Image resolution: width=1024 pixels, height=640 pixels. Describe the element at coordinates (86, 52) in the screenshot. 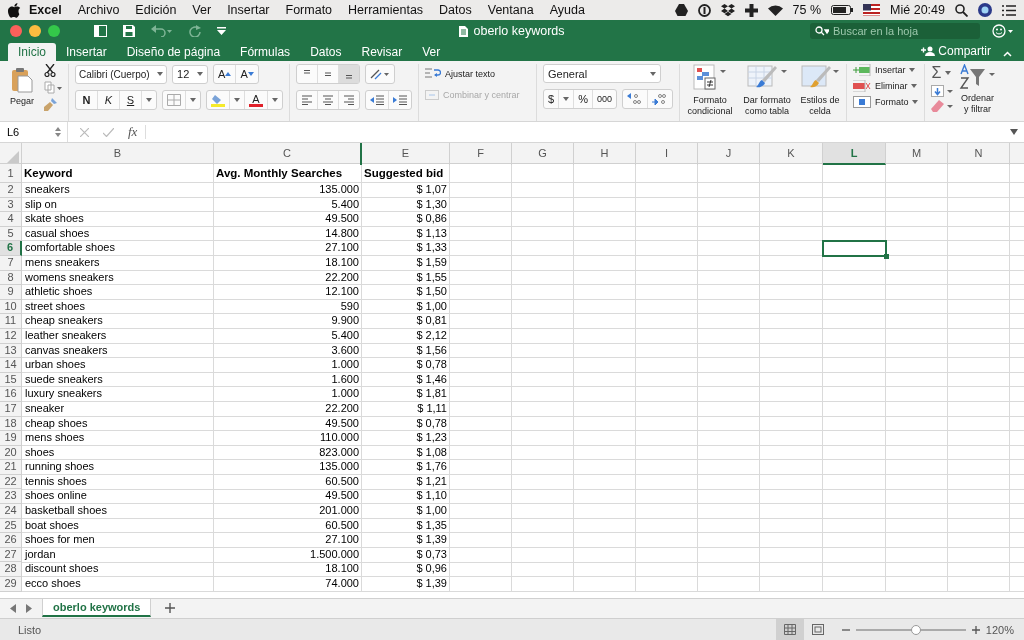

I see `ribbon-tab: Insertar` at that location.